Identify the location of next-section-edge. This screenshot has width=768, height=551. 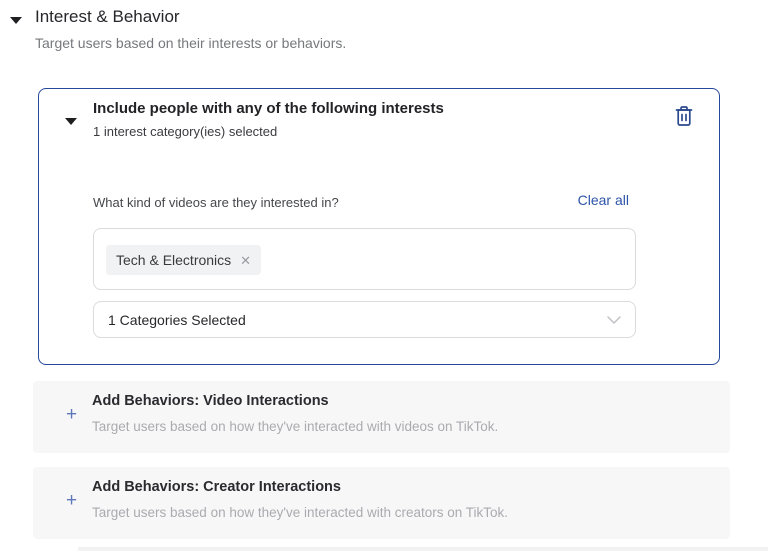
(423, 549).